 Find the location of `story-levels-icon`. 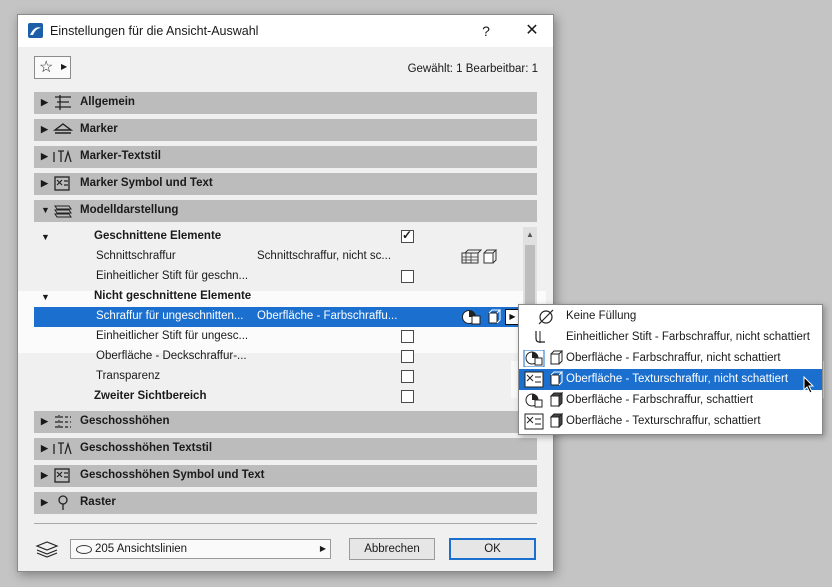

story-levels-icon is located at coordinates (63, 422).